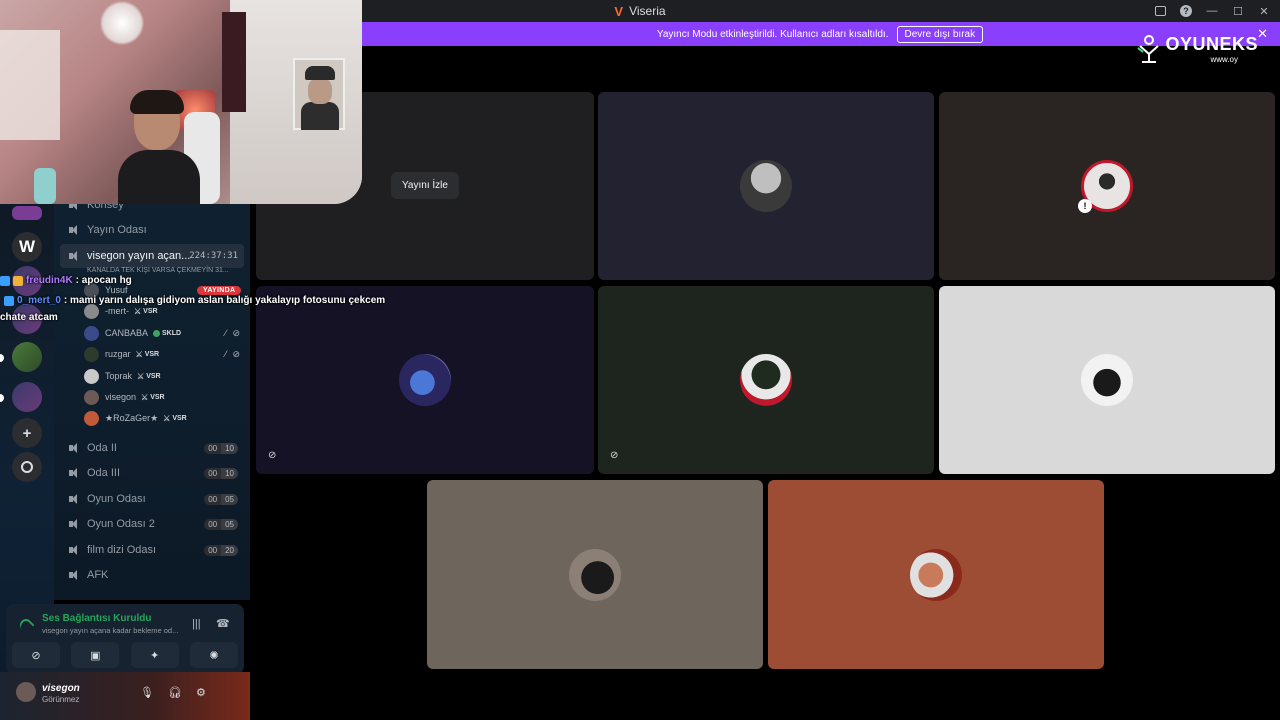 This screenshot has width=1280, height=720. Describe the element at coordinates (66, 280) in the screenshot. I see `chat-message: freudin4K : apocan hg` at that location.